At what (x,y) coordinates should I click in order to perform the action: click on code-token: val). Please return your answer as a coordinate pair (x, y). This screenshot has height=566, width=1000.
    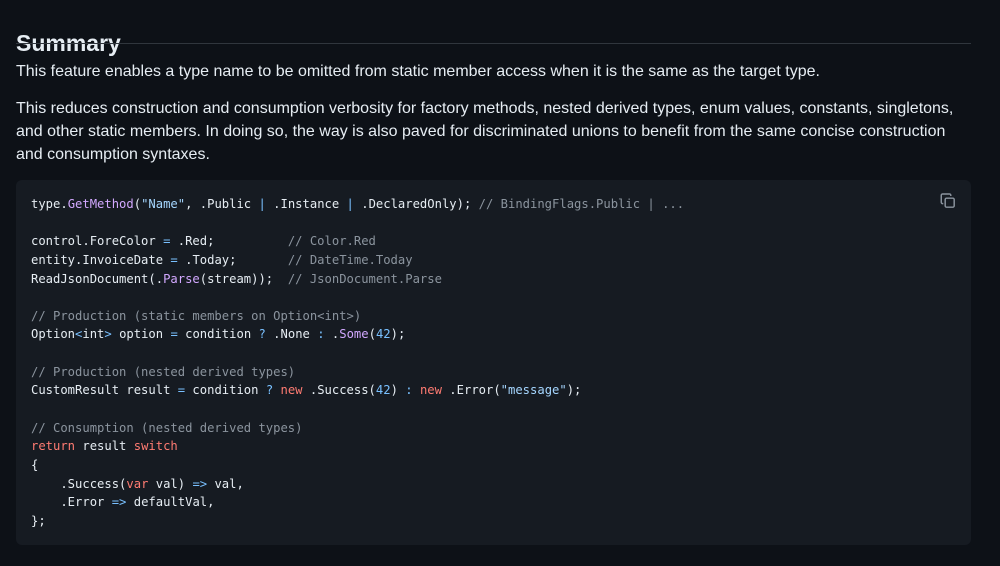
    Looking at the image, I should click on (170, 483).